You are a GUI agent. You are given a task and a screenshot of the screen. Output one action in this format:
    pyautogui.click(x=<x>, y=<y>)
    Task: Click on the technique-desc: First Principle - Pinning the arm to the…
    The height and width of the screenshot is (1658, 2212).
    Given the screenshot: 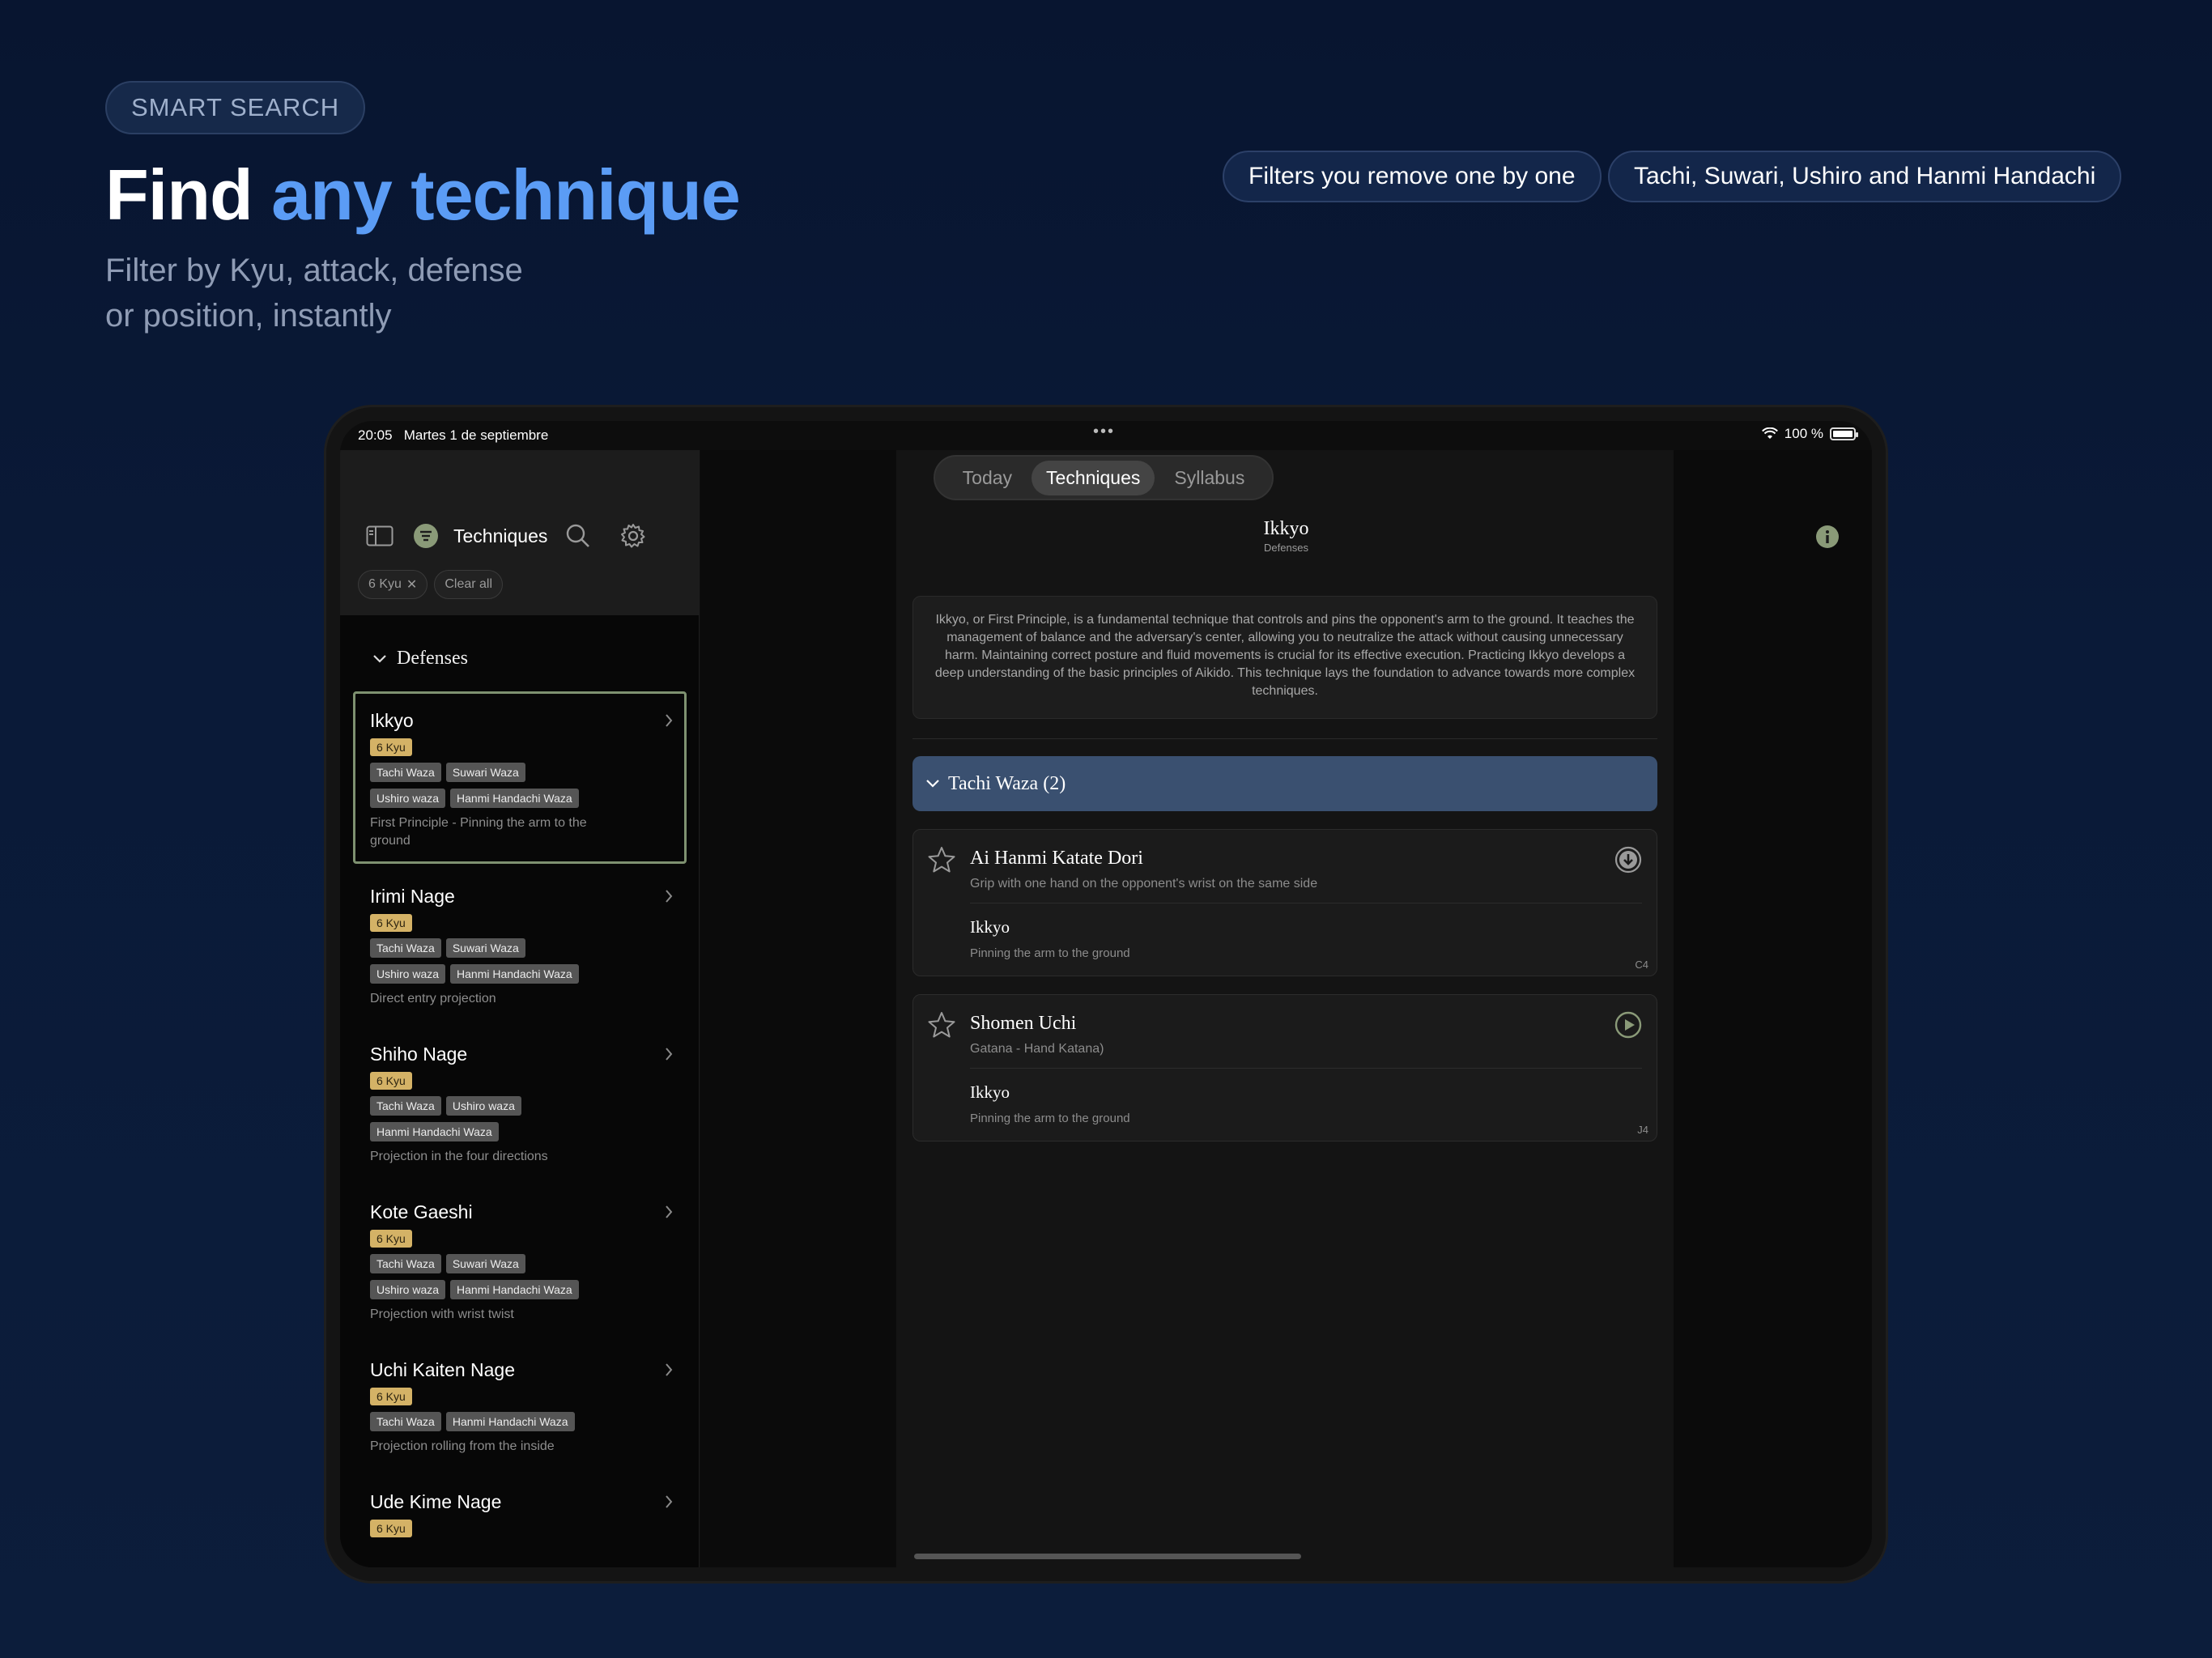 What is the action you would take?
    pyautogui.click(x=479, y=832)
    